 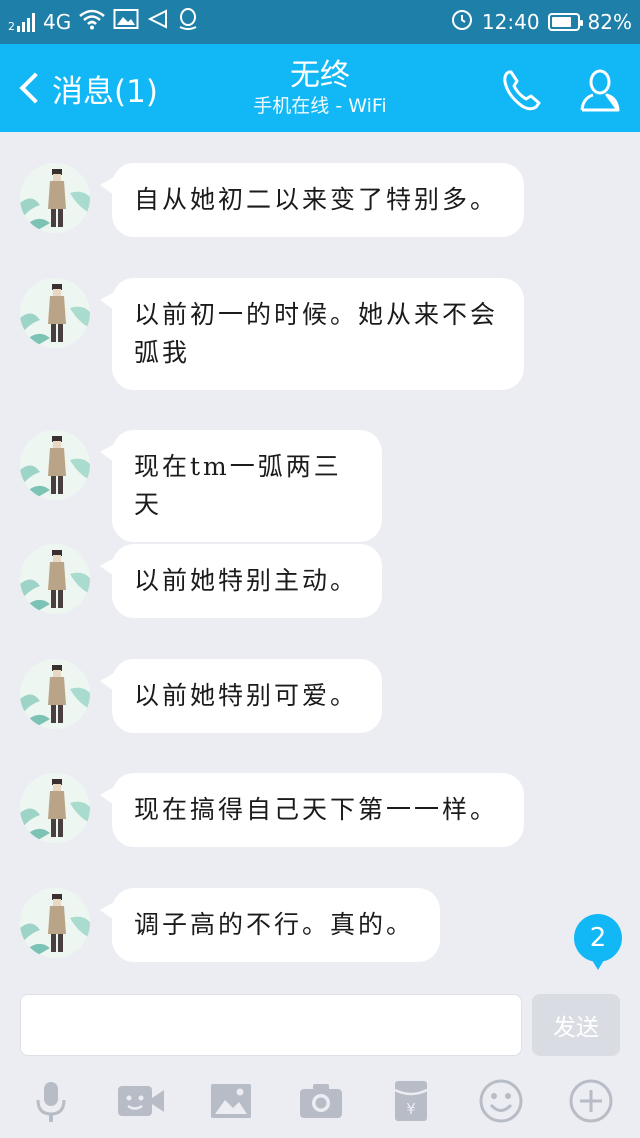 I want to click on voice-button, so click(x=51, y=1101).